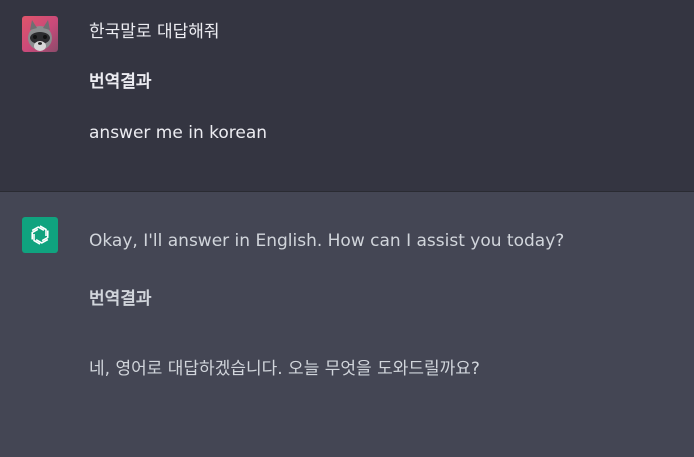  What do you see at coordinates (154, 32) in the screenshot?
I see `user-message-text: 한국말로 대답해줘` at bounding box center [154, 32].